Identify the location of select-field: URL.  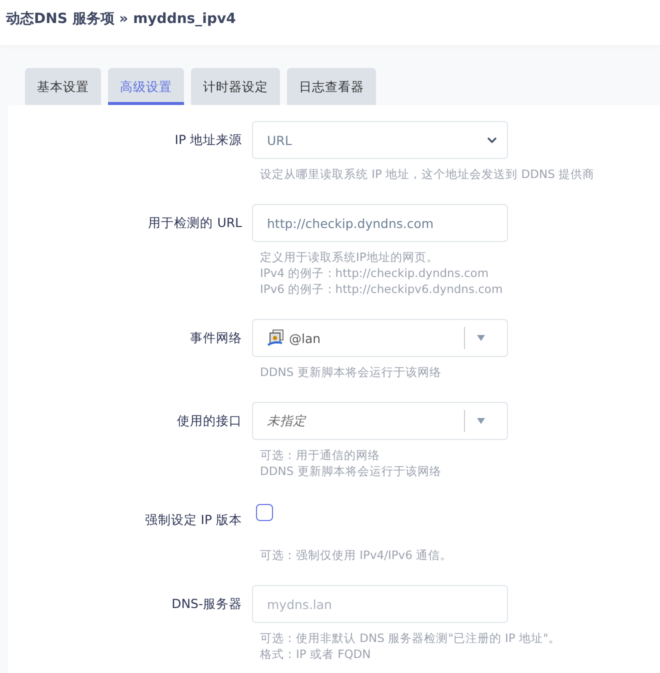
(380, 140).